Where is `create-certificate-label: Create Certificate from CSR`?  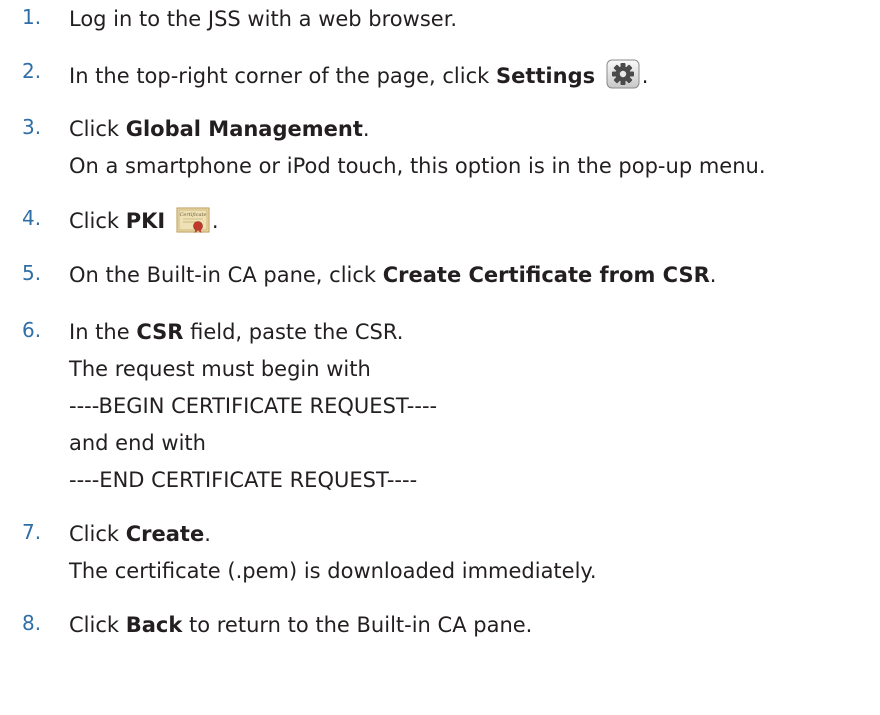
create-certificate-label: Create Certificate from CSR is located at coordinates (546, 275).